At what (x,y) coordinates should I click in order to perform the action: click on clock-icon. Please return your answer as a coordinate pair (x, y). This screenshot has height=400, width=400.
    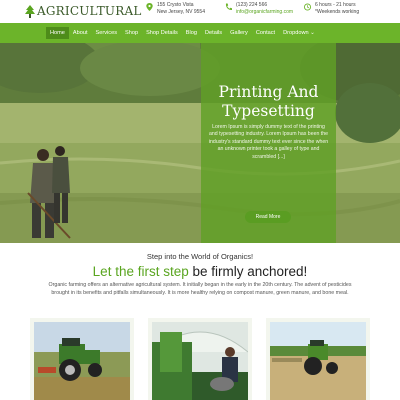
    Looking at the image, I should click on (307, 7).